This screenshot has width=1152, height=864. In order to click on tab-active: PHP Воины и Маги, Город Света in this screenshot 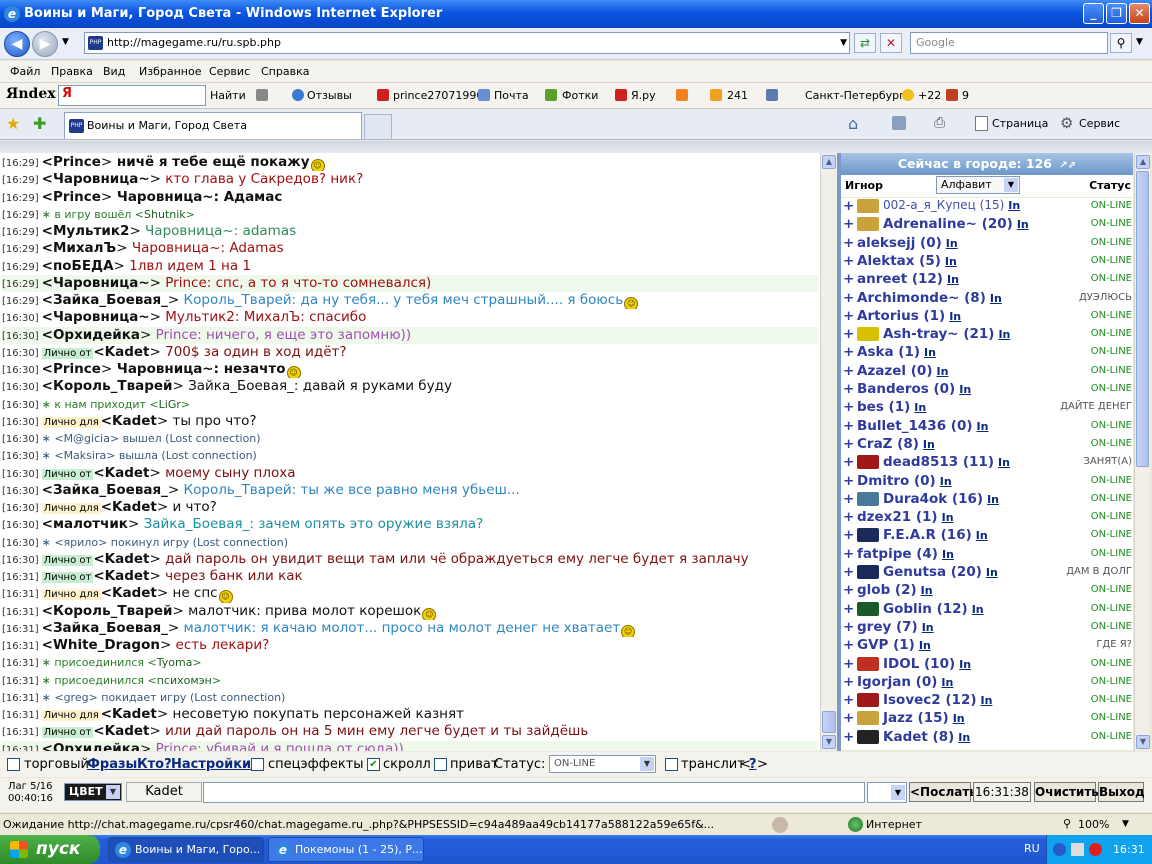, I will do `click(213, 125)`.